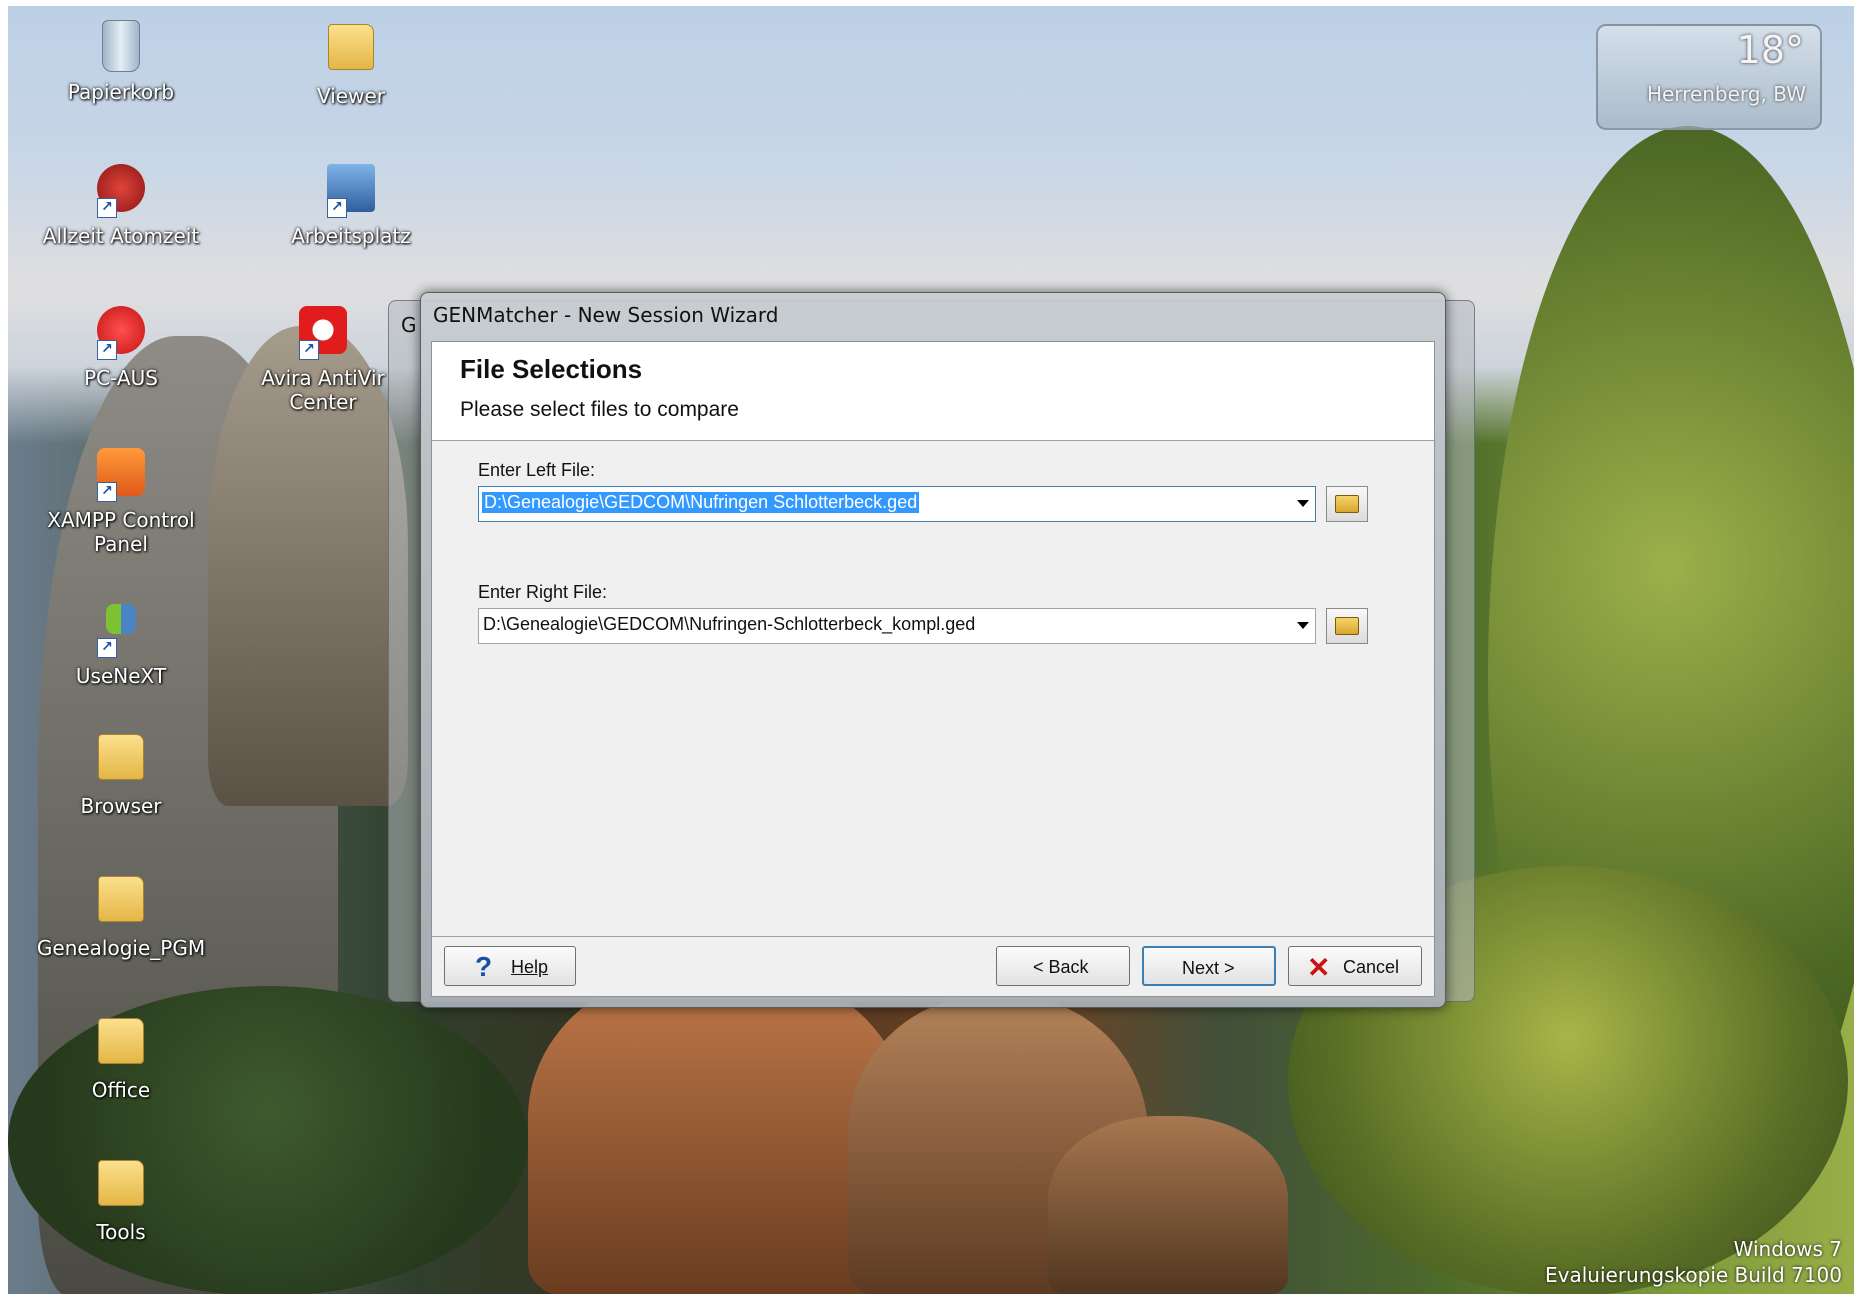 Image resolution: width=1854 pixels, height=1294 pixels. What do you see at coordinates (121, 236) in the screenshot?
I see `desktop-icon-label: Allzeit Atomzeit` at bounding box center [121, 236].